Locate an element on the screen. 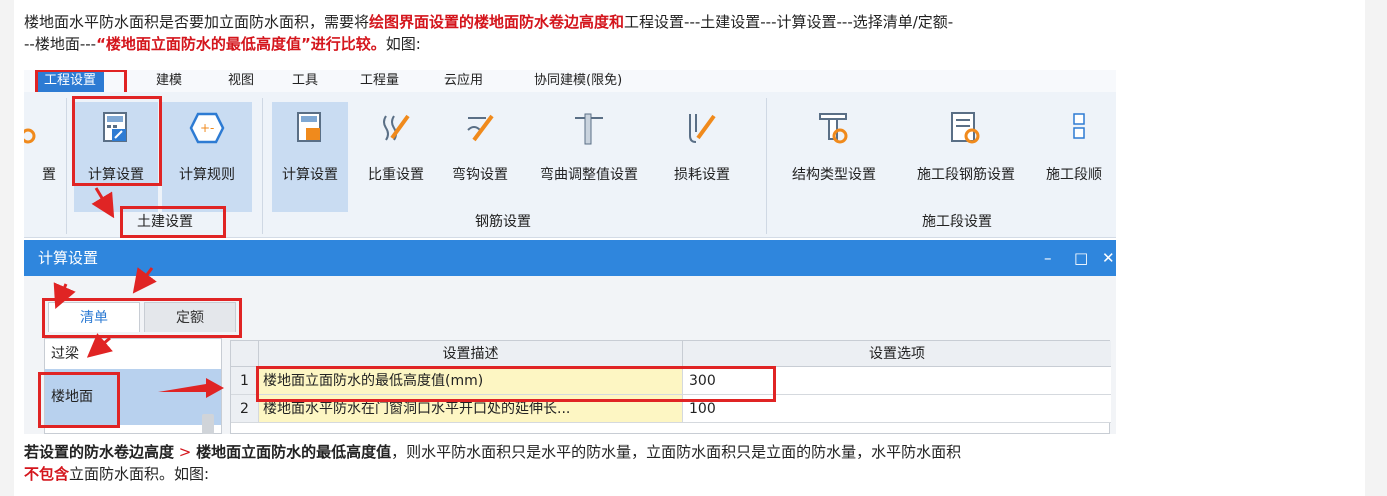  arrow-to-tabs is located at coordinates (64, 296).